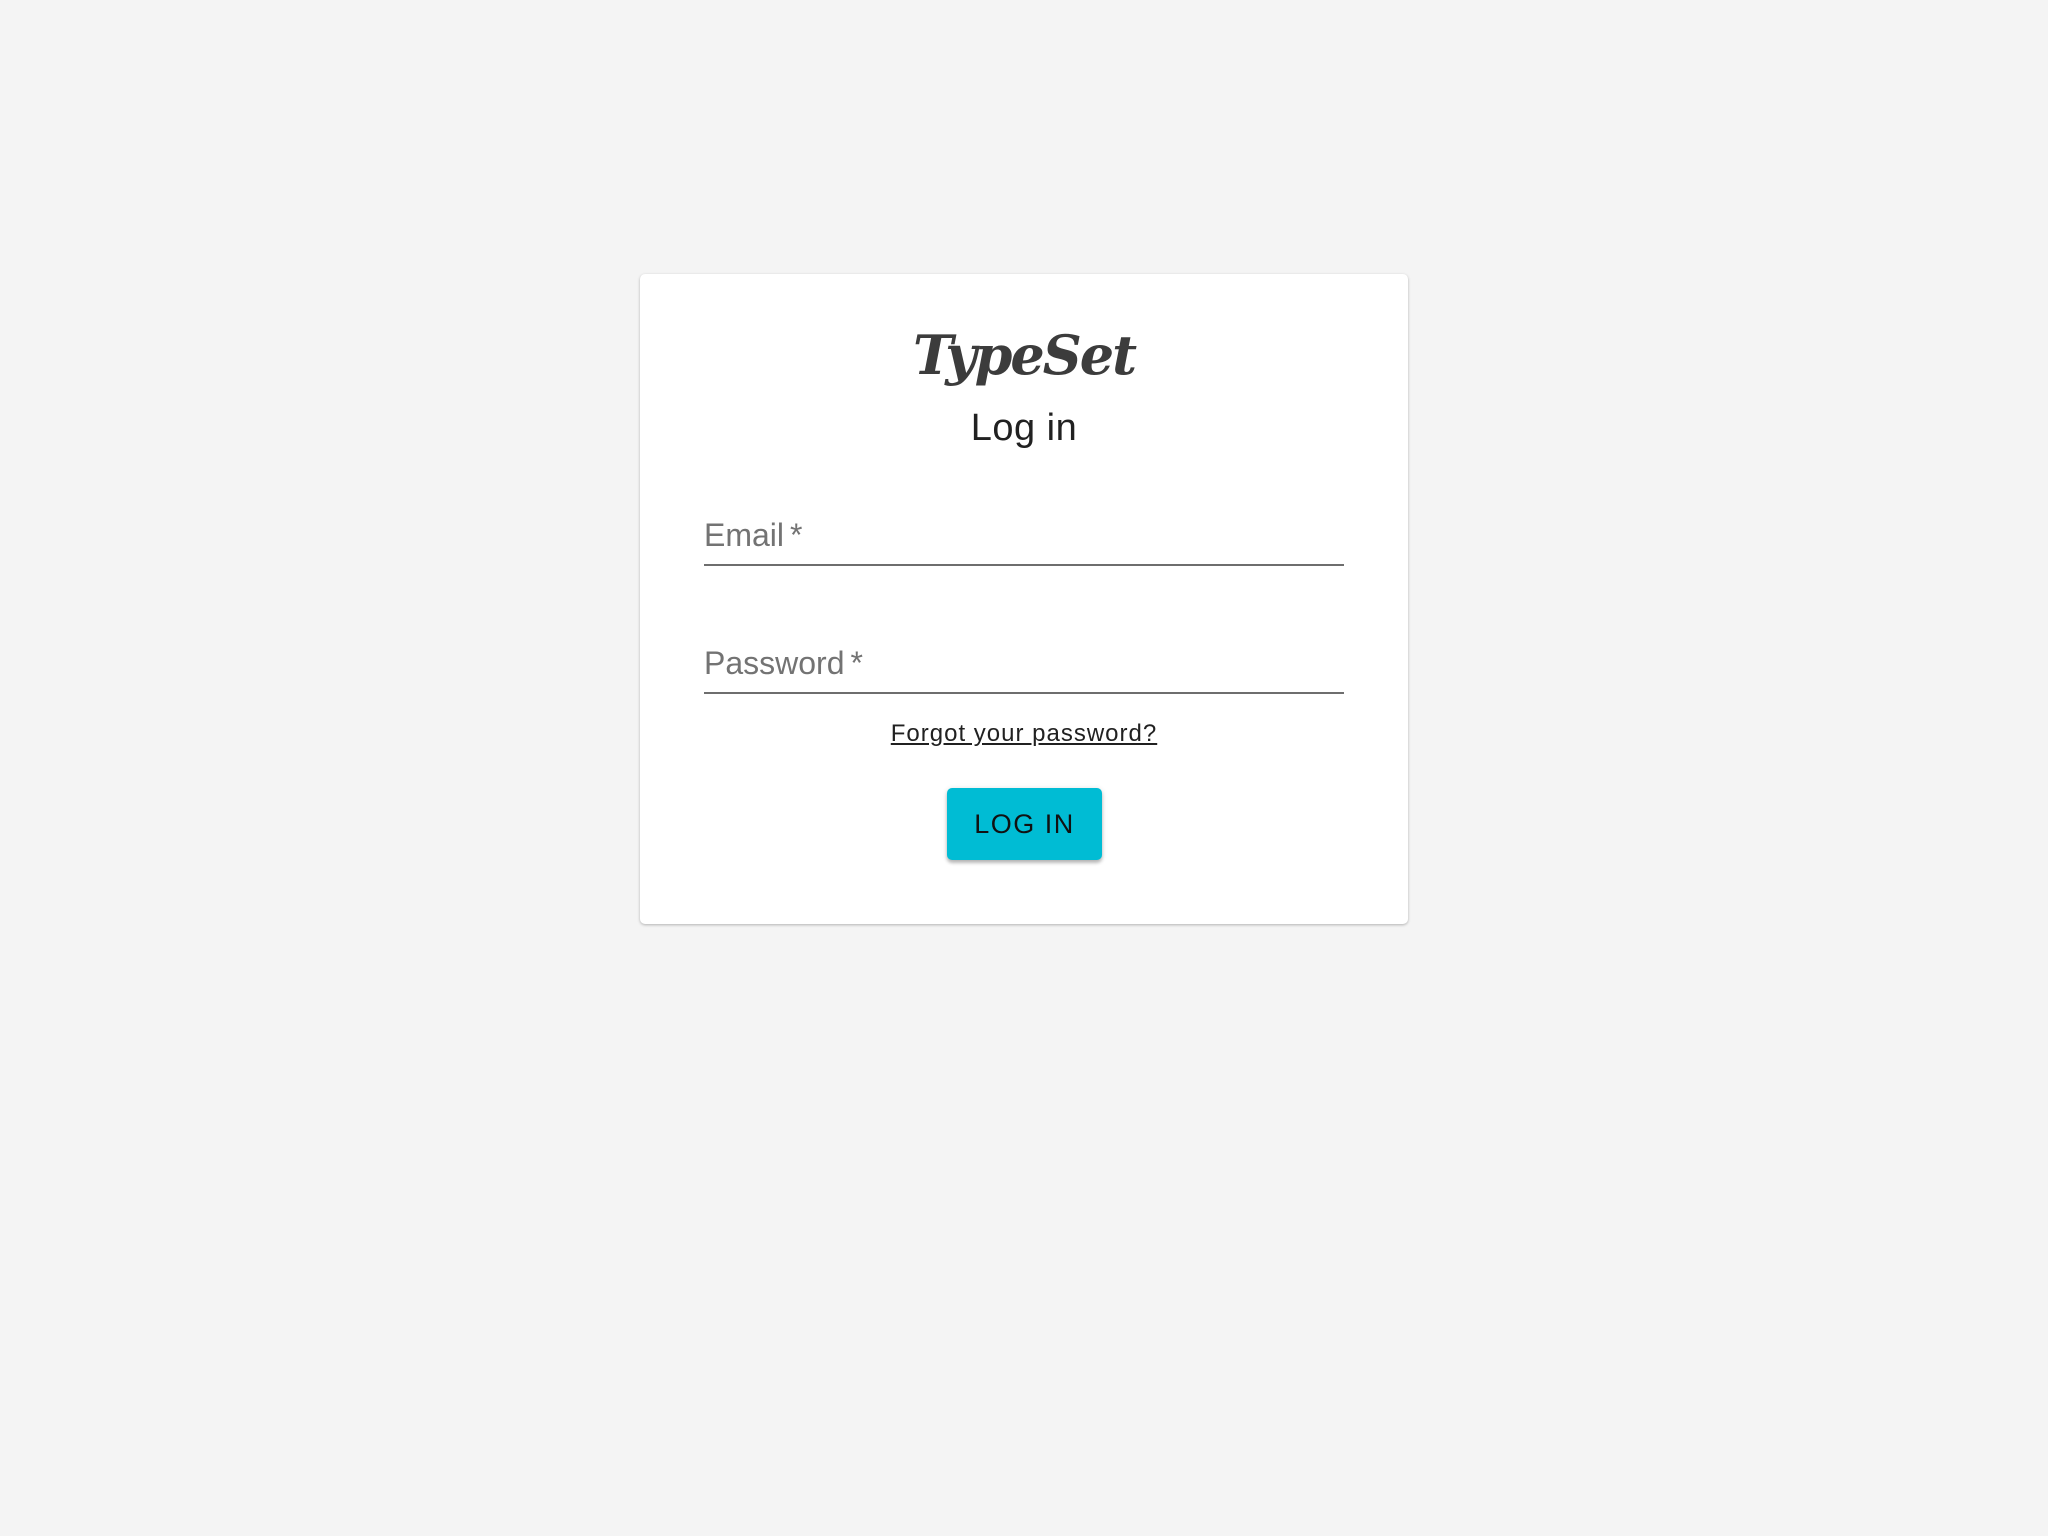  Describe the element at coordinates (1024, 428) in the screenshot. I see `page-title: Log in` at that location.